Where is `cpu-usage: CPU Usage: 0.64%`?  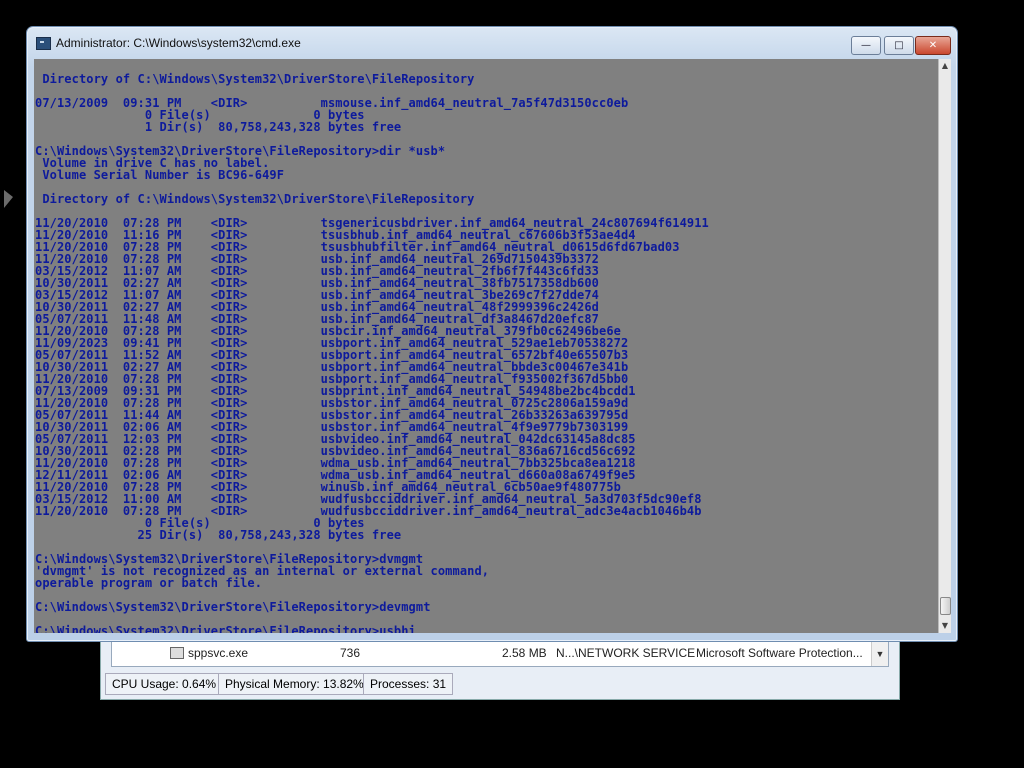 cpu-usage: CPU Usage: 0.64% is located at coordinates (164, 684).